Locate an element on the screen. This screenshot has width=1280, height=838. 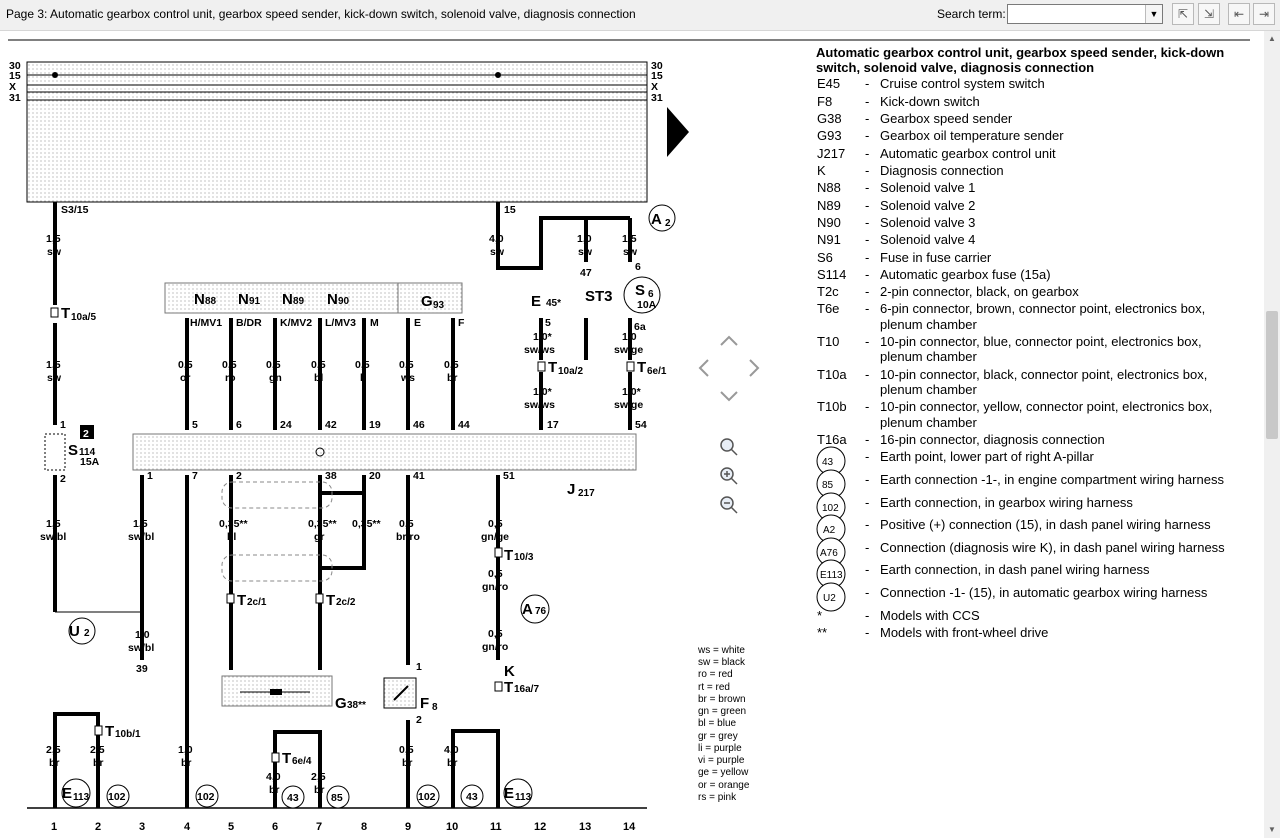
svg-text: F8 is located at coordinates (824, 101).